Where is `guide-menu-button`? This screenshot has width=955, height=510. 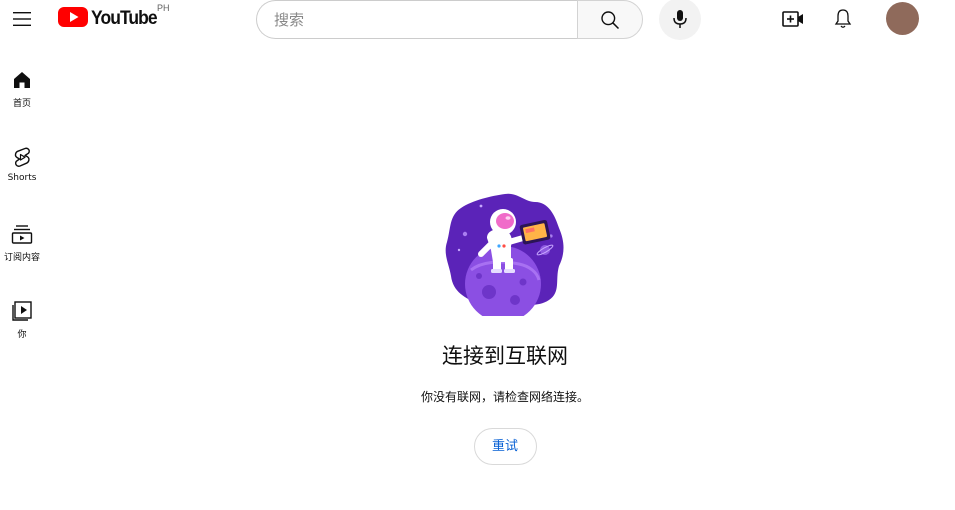
guide-menu-button is located at coordinates (22, 19).